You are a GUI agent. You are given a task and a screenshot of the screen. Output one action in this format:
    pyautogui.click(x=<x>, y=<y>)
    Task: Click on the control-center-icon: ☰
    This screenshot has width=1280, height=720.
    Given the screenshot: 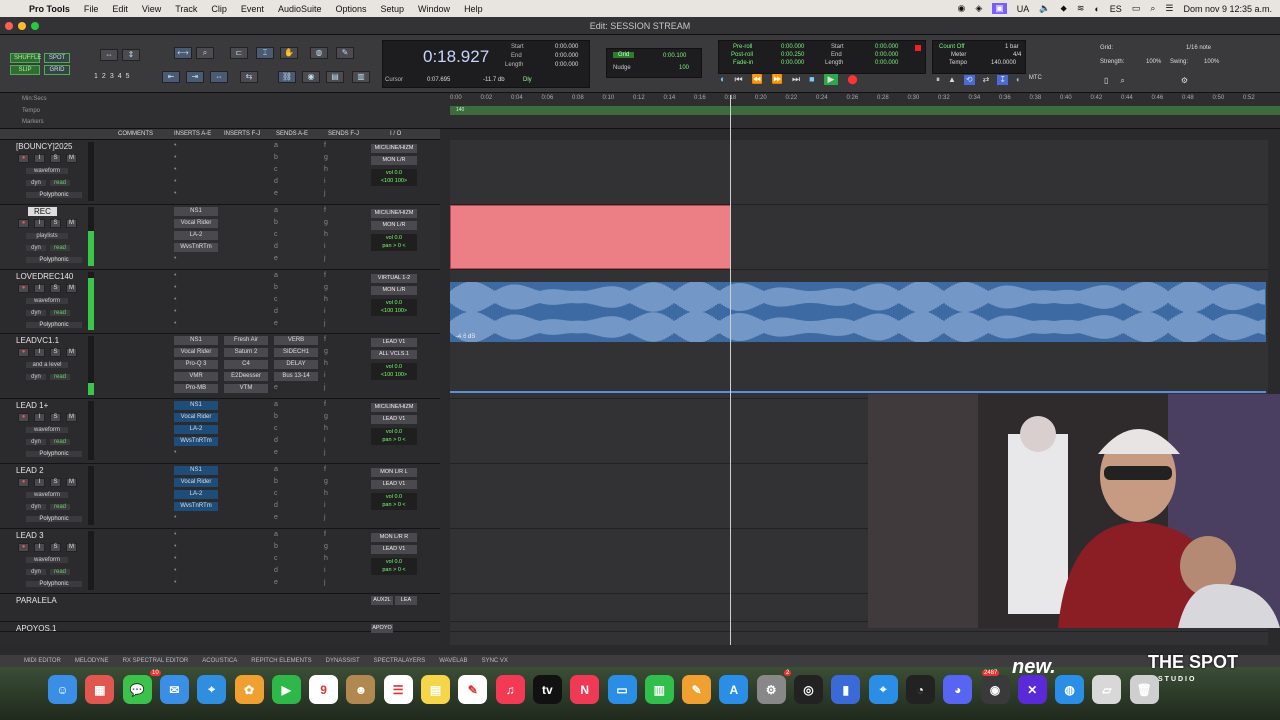 What is the action you would take?
    pyautogui.click(x=1169, y=8)
    